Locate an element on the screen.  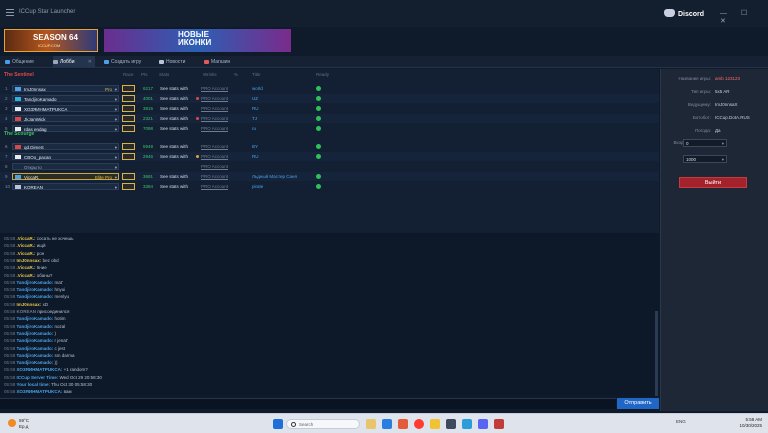
chrome-icon is located at coordinates (435, 424).